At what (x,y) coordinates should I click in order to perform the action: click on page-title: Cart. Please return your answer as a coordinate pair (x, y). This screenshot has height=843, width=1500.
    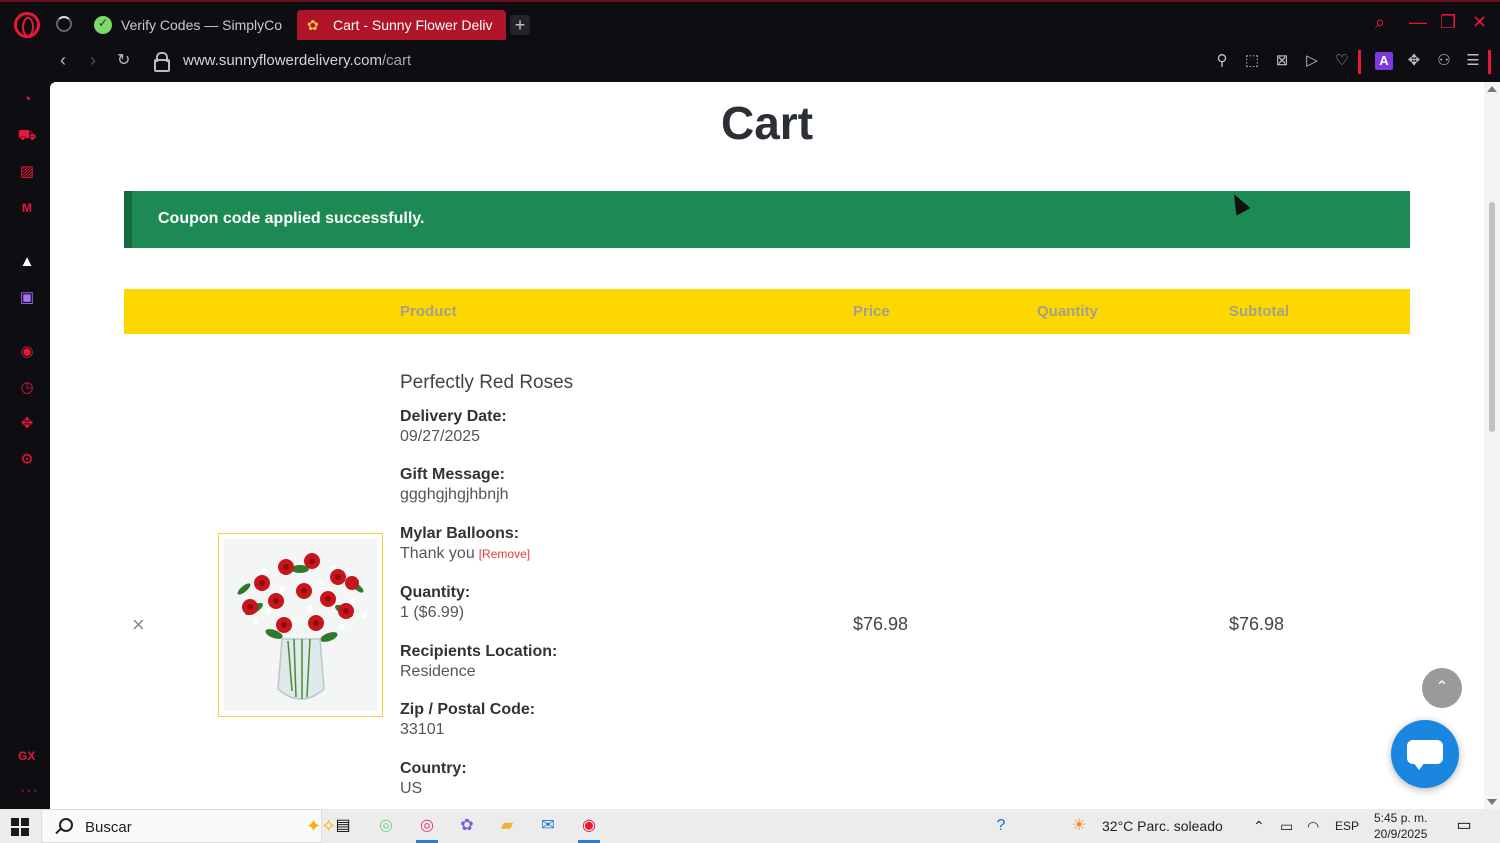
    Looking at the image, I should click on (767, 123).